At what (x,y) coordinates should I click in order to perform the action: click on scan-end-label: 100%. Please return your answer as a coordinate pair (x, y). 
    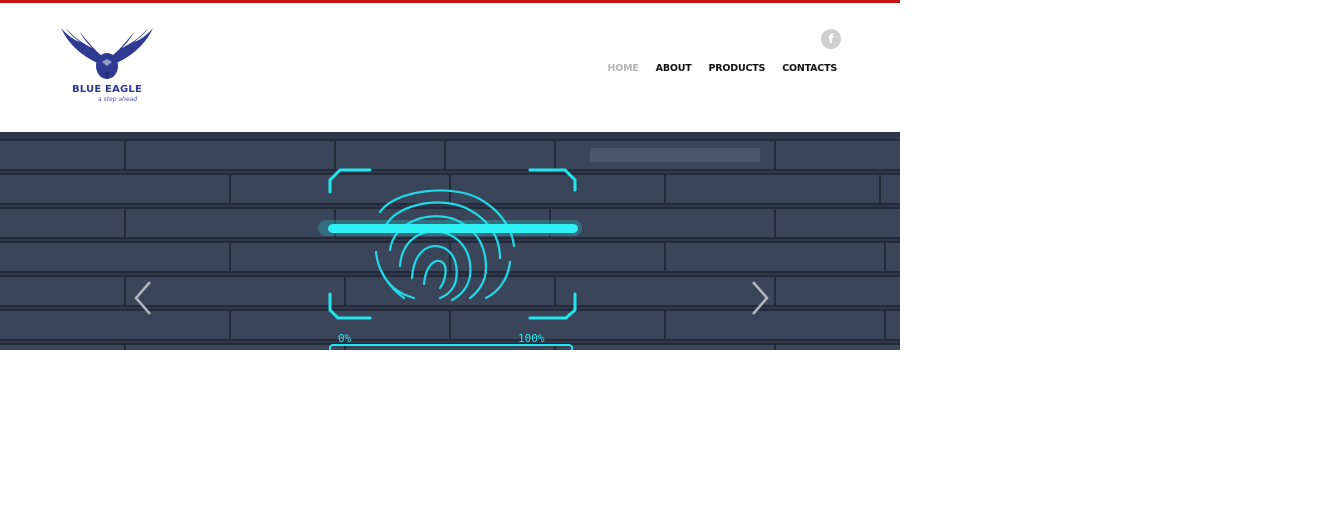
    Looking at the image, I should click on (531, 338).